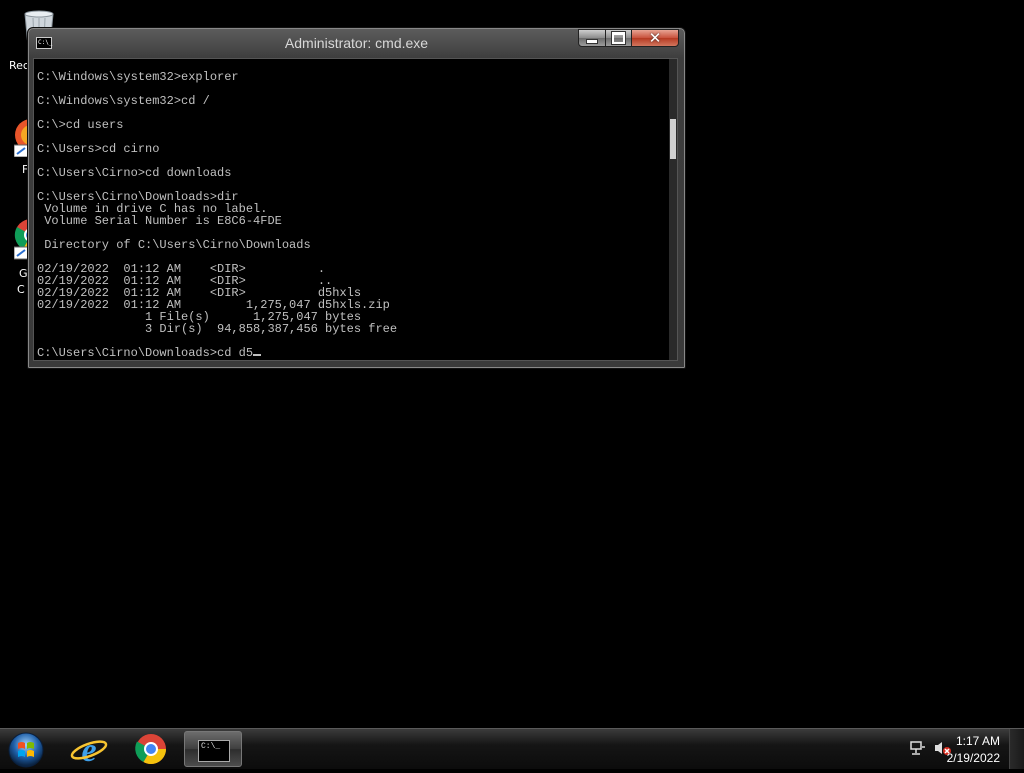 Image resolution: width=1024 pixels, height=773 pixels. Describe the element at coordinates (978, 741) in the screenshot. I see `clock-time: 1:17 AM` at that location.